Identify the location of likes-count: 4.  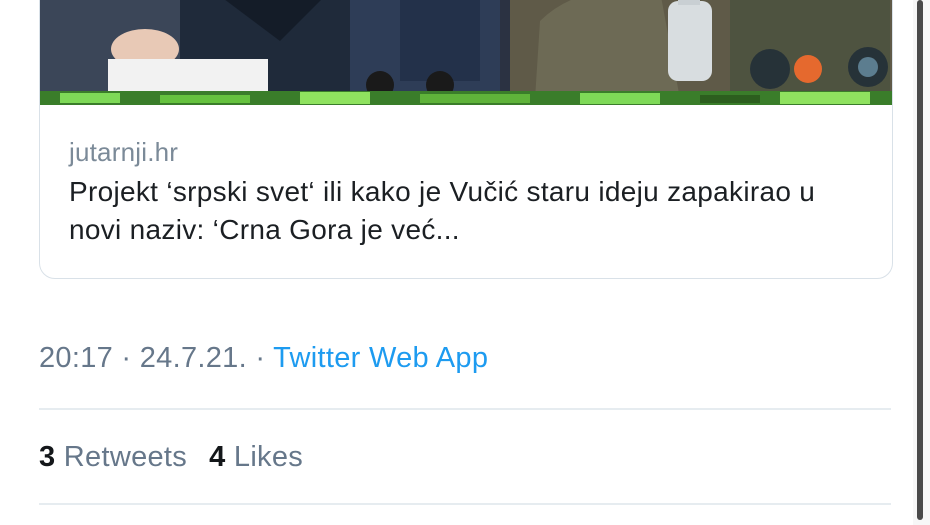
(217, 457).